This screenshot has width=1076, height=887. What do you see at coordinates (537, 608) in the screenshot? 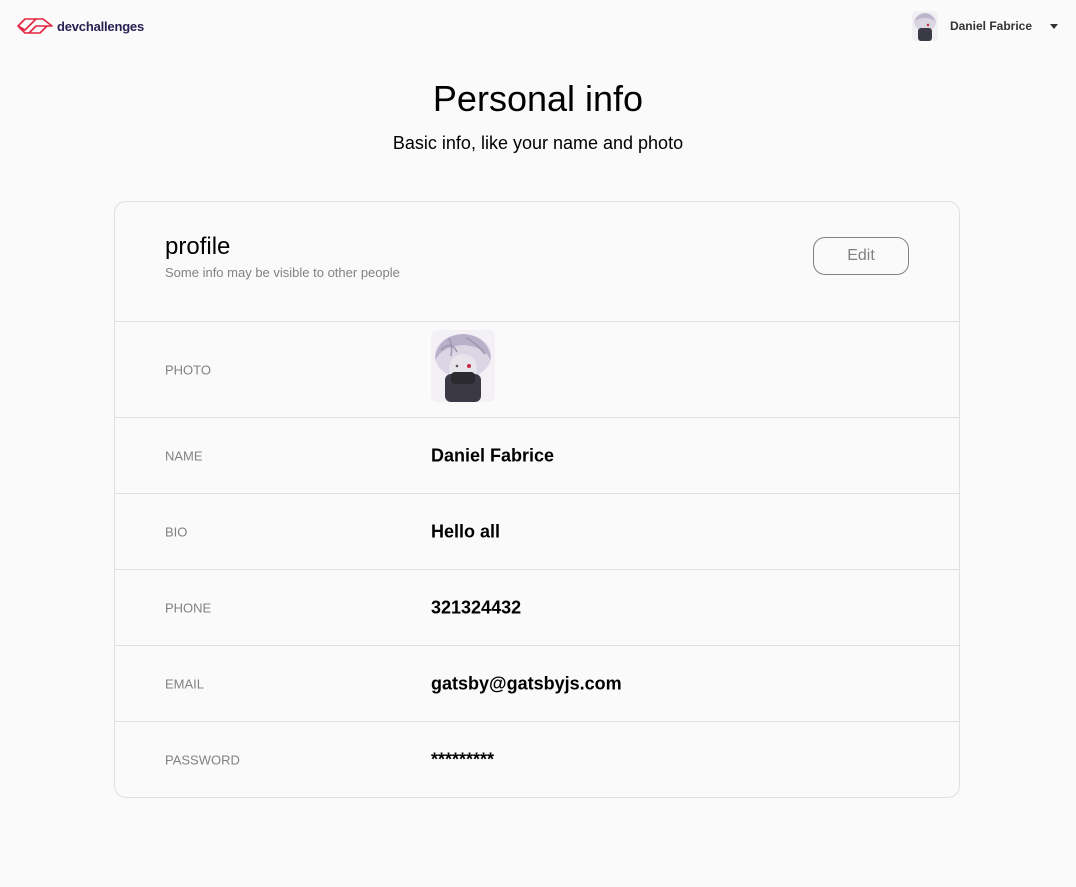
I see `profile-row-phone: PHONE 321324432` at bounding box center [537, 608].